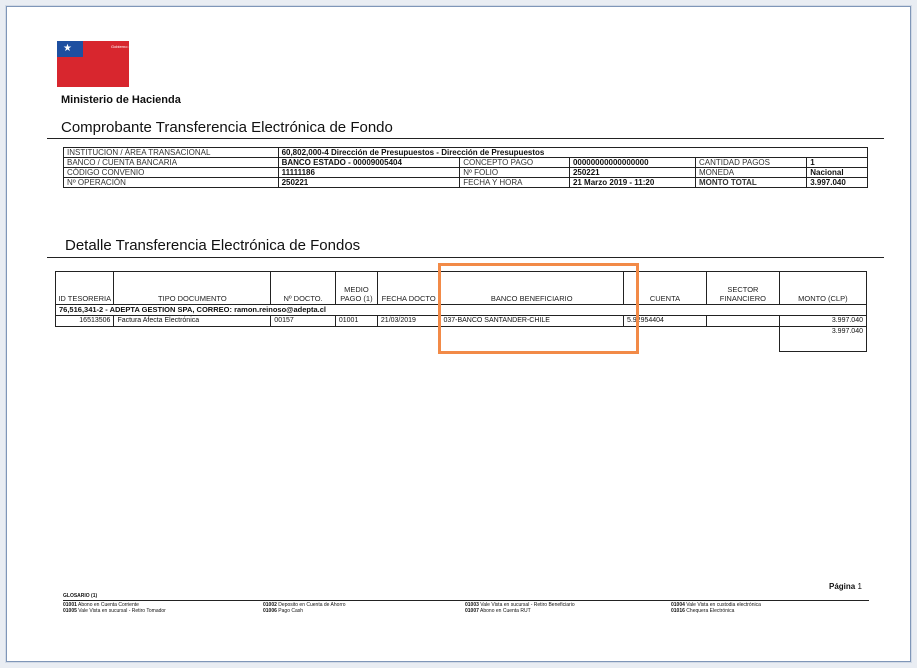  Describe the element at coordinates (751, 182) in the screenshot. I see `monto-total-label: MONTO TOTAL` at that location.